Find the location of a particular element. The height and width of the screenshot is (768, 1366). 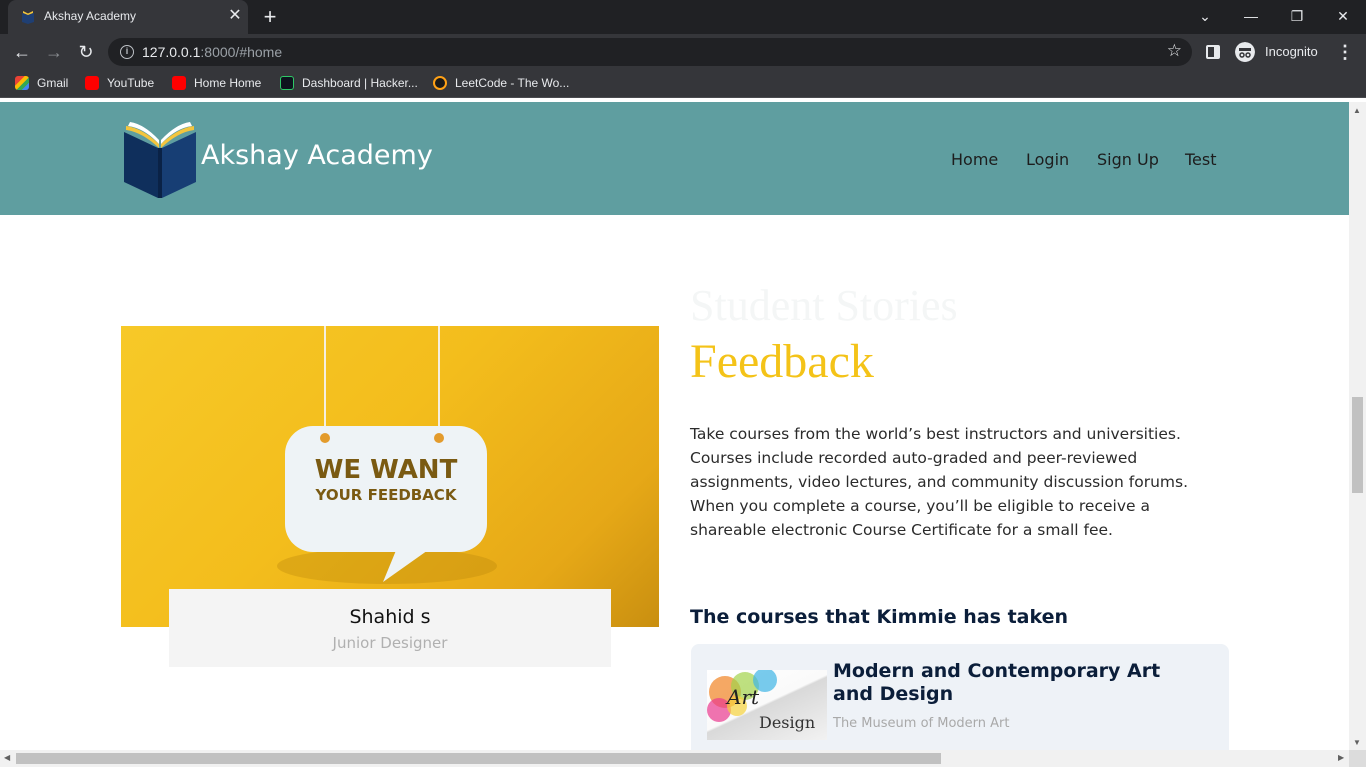

forward-icon: → is located at coordinates (54, 52).